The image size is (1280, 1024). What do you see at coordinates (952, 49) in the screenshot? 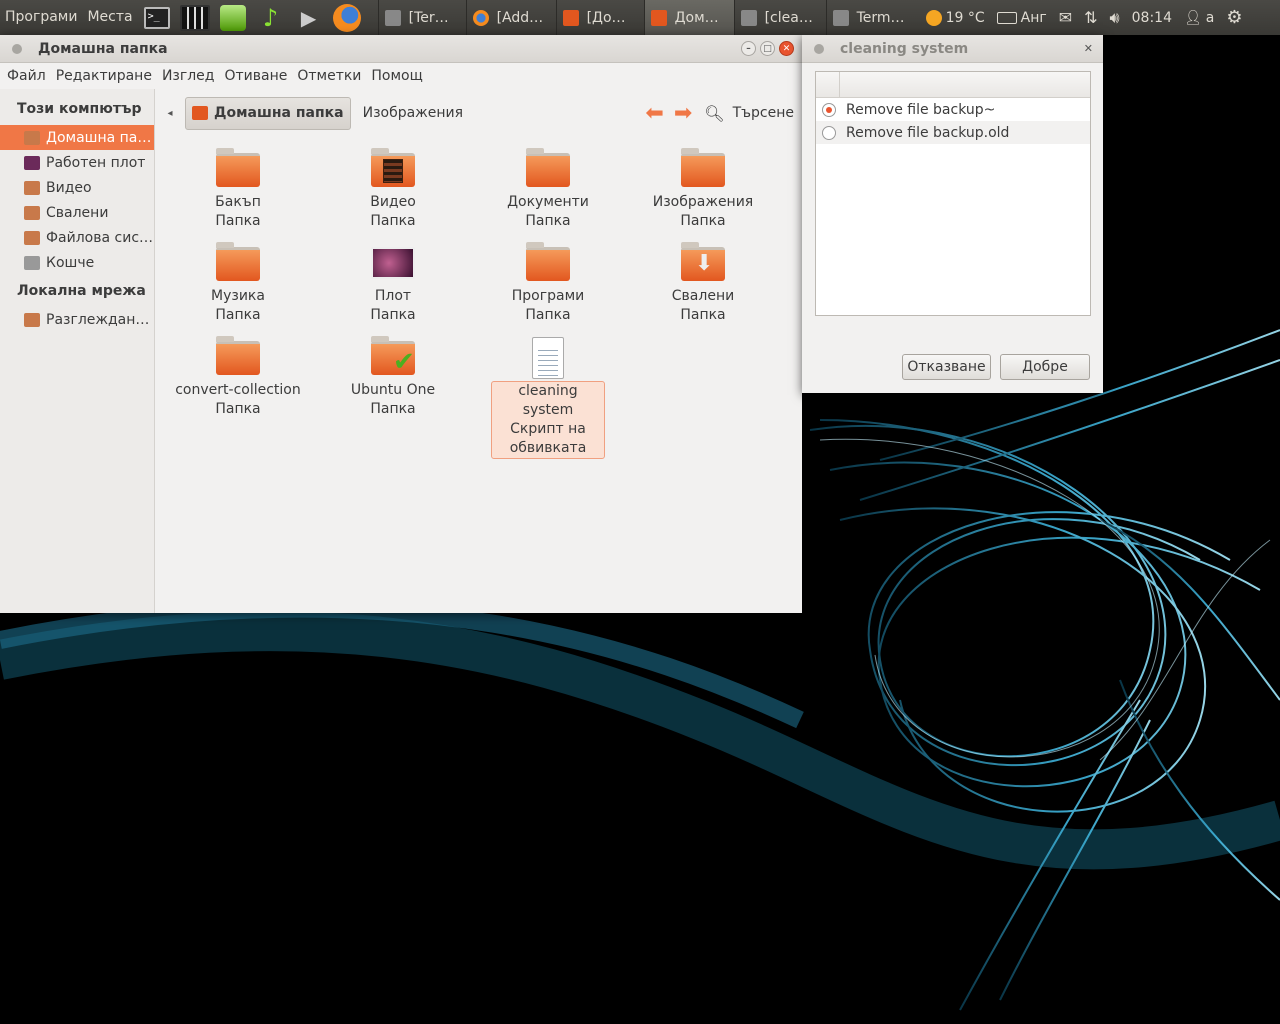
I see `dialog-titlebar: cleaning system ✕` at bounding box center [952, 49].